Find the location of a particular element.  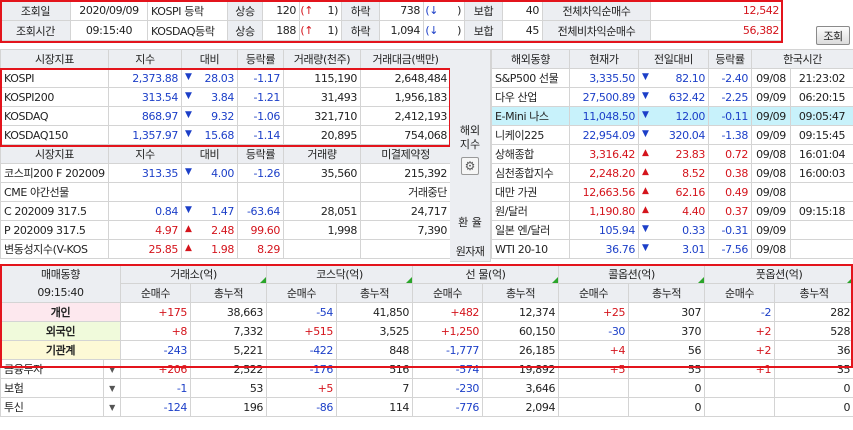

group-put-options: 풋옵션(억) is located at coordinates (778, 274).